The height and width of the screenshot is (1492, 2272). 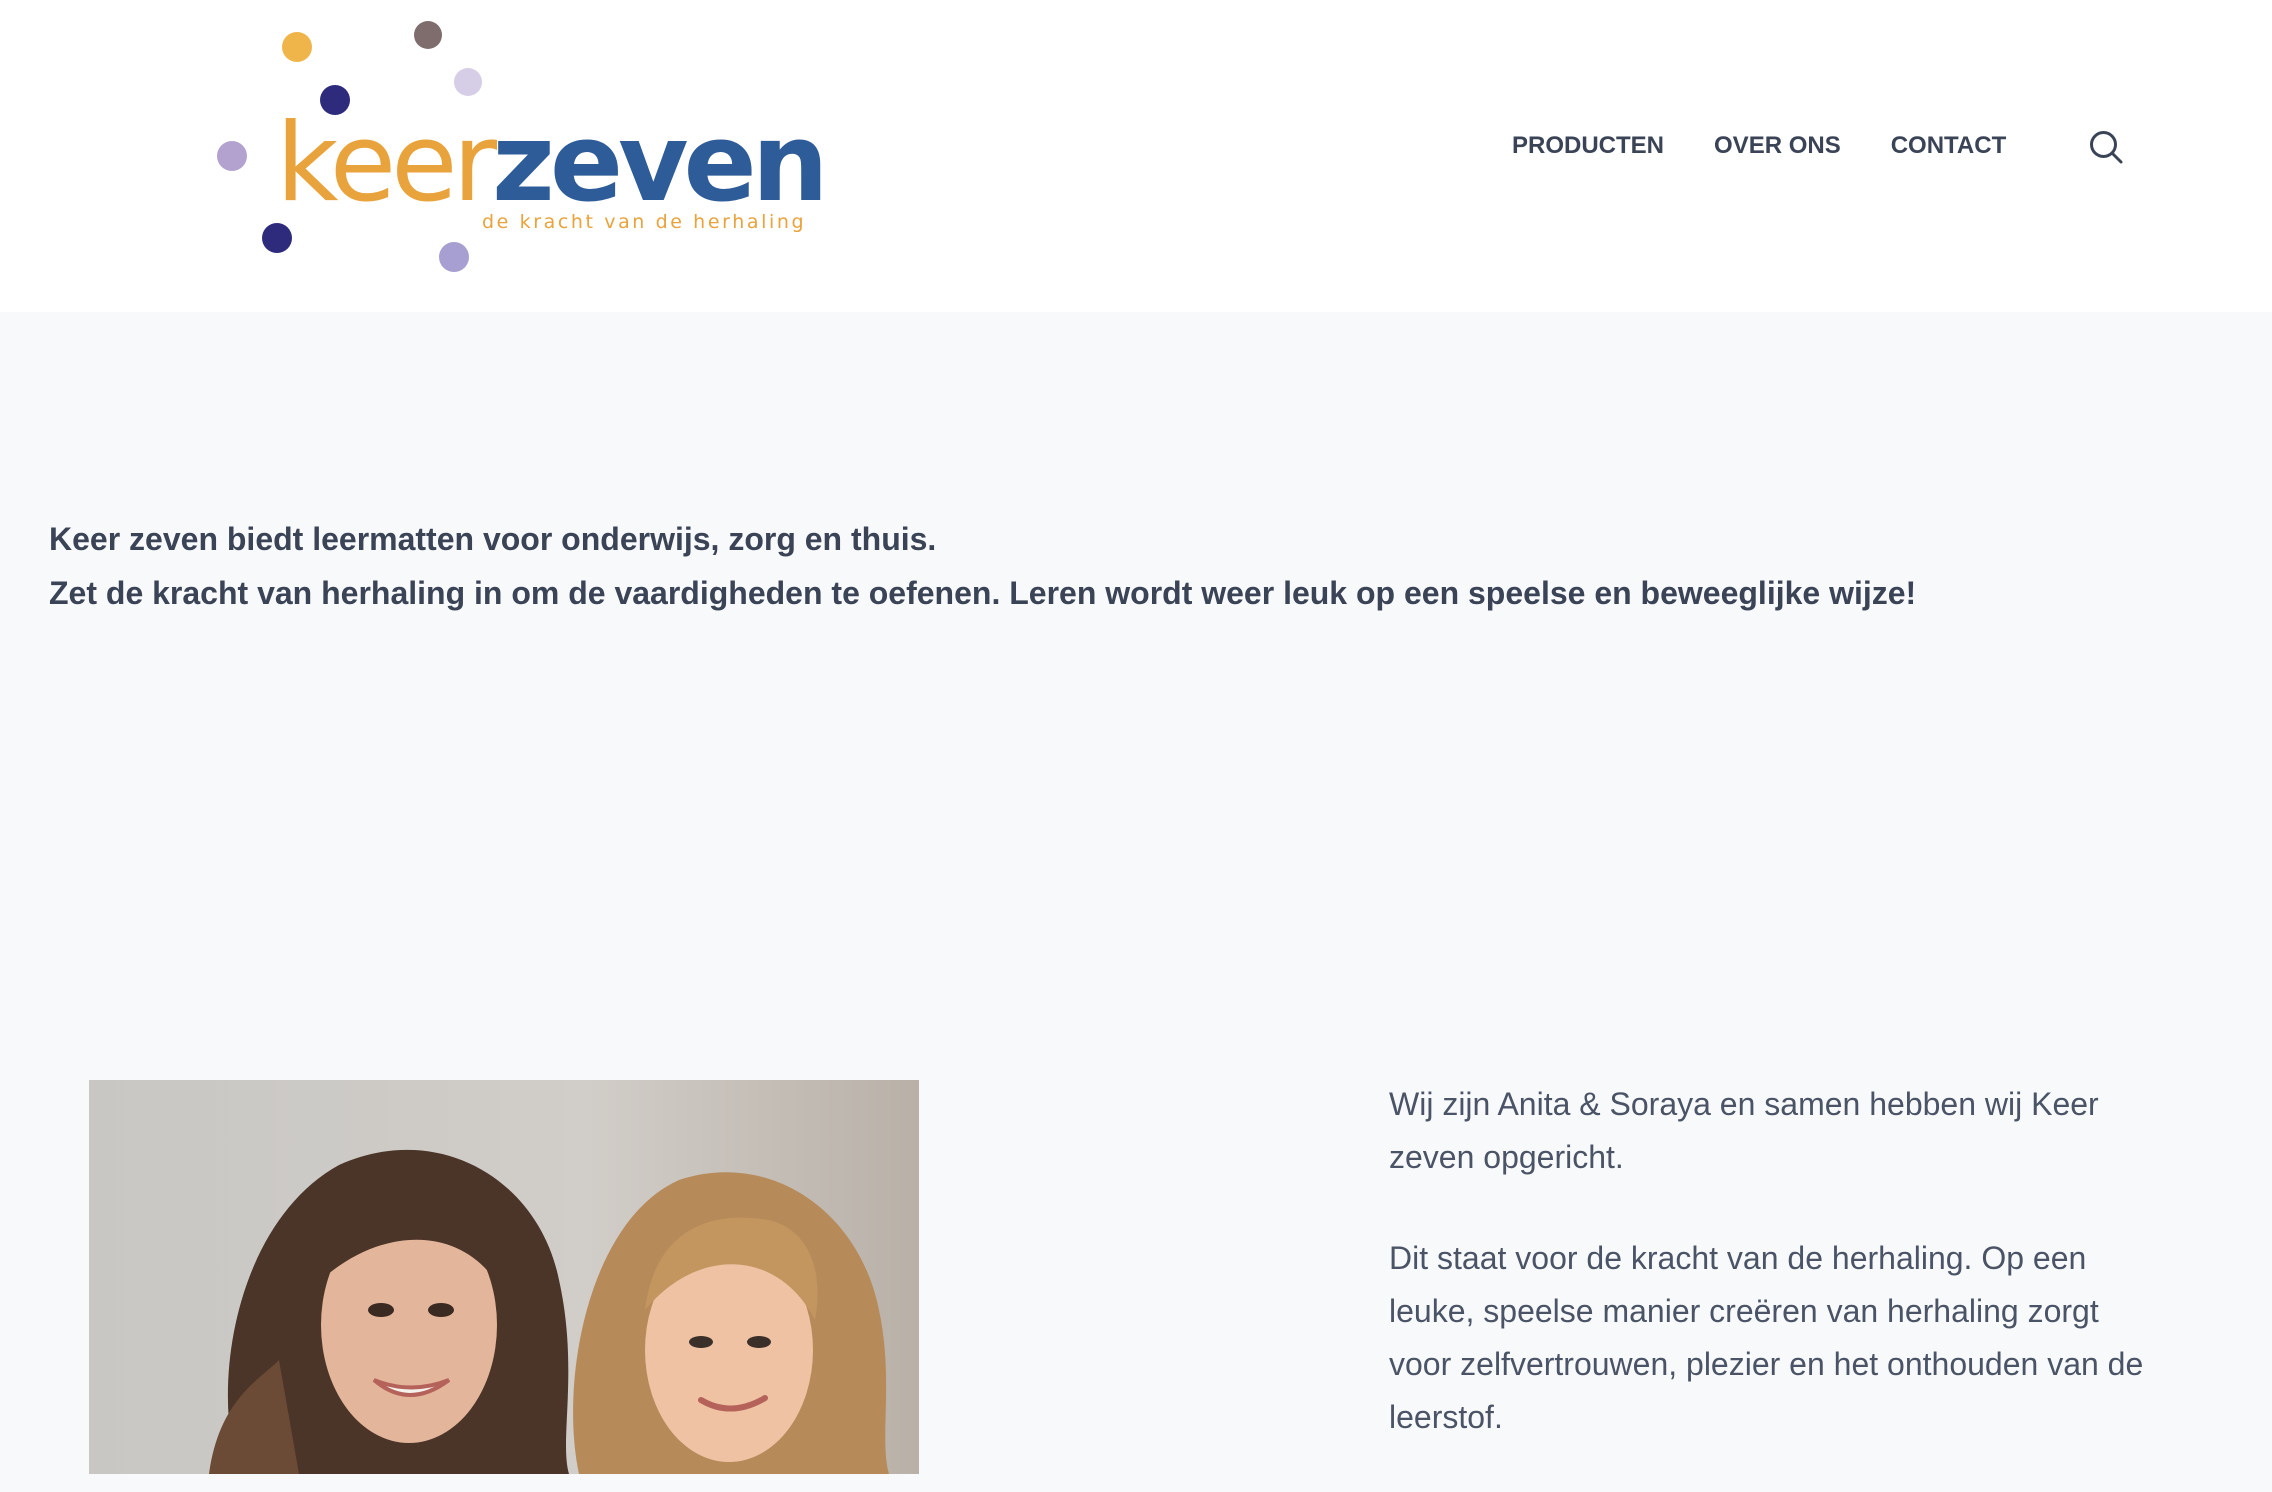 What do you see at coordinates (504, 1277) in the screenshot?
I see `team-photo` at bounding box center [504, 1277].